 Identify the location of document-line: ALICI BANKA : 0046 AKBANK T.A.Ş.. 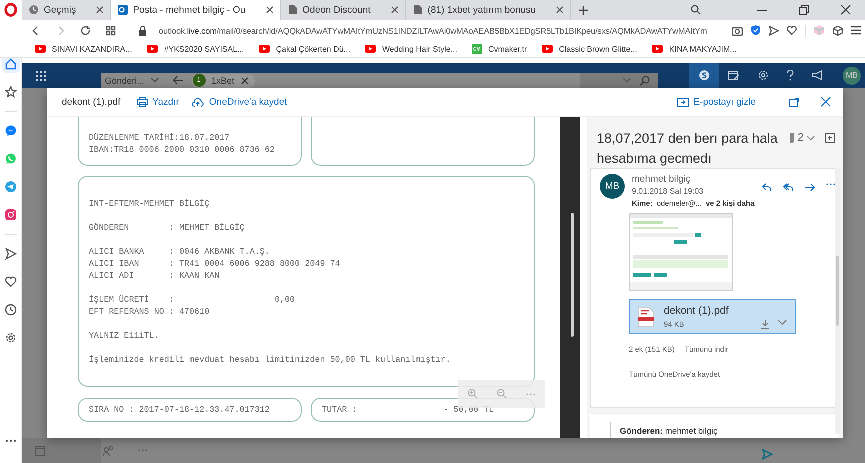
(179, 252).